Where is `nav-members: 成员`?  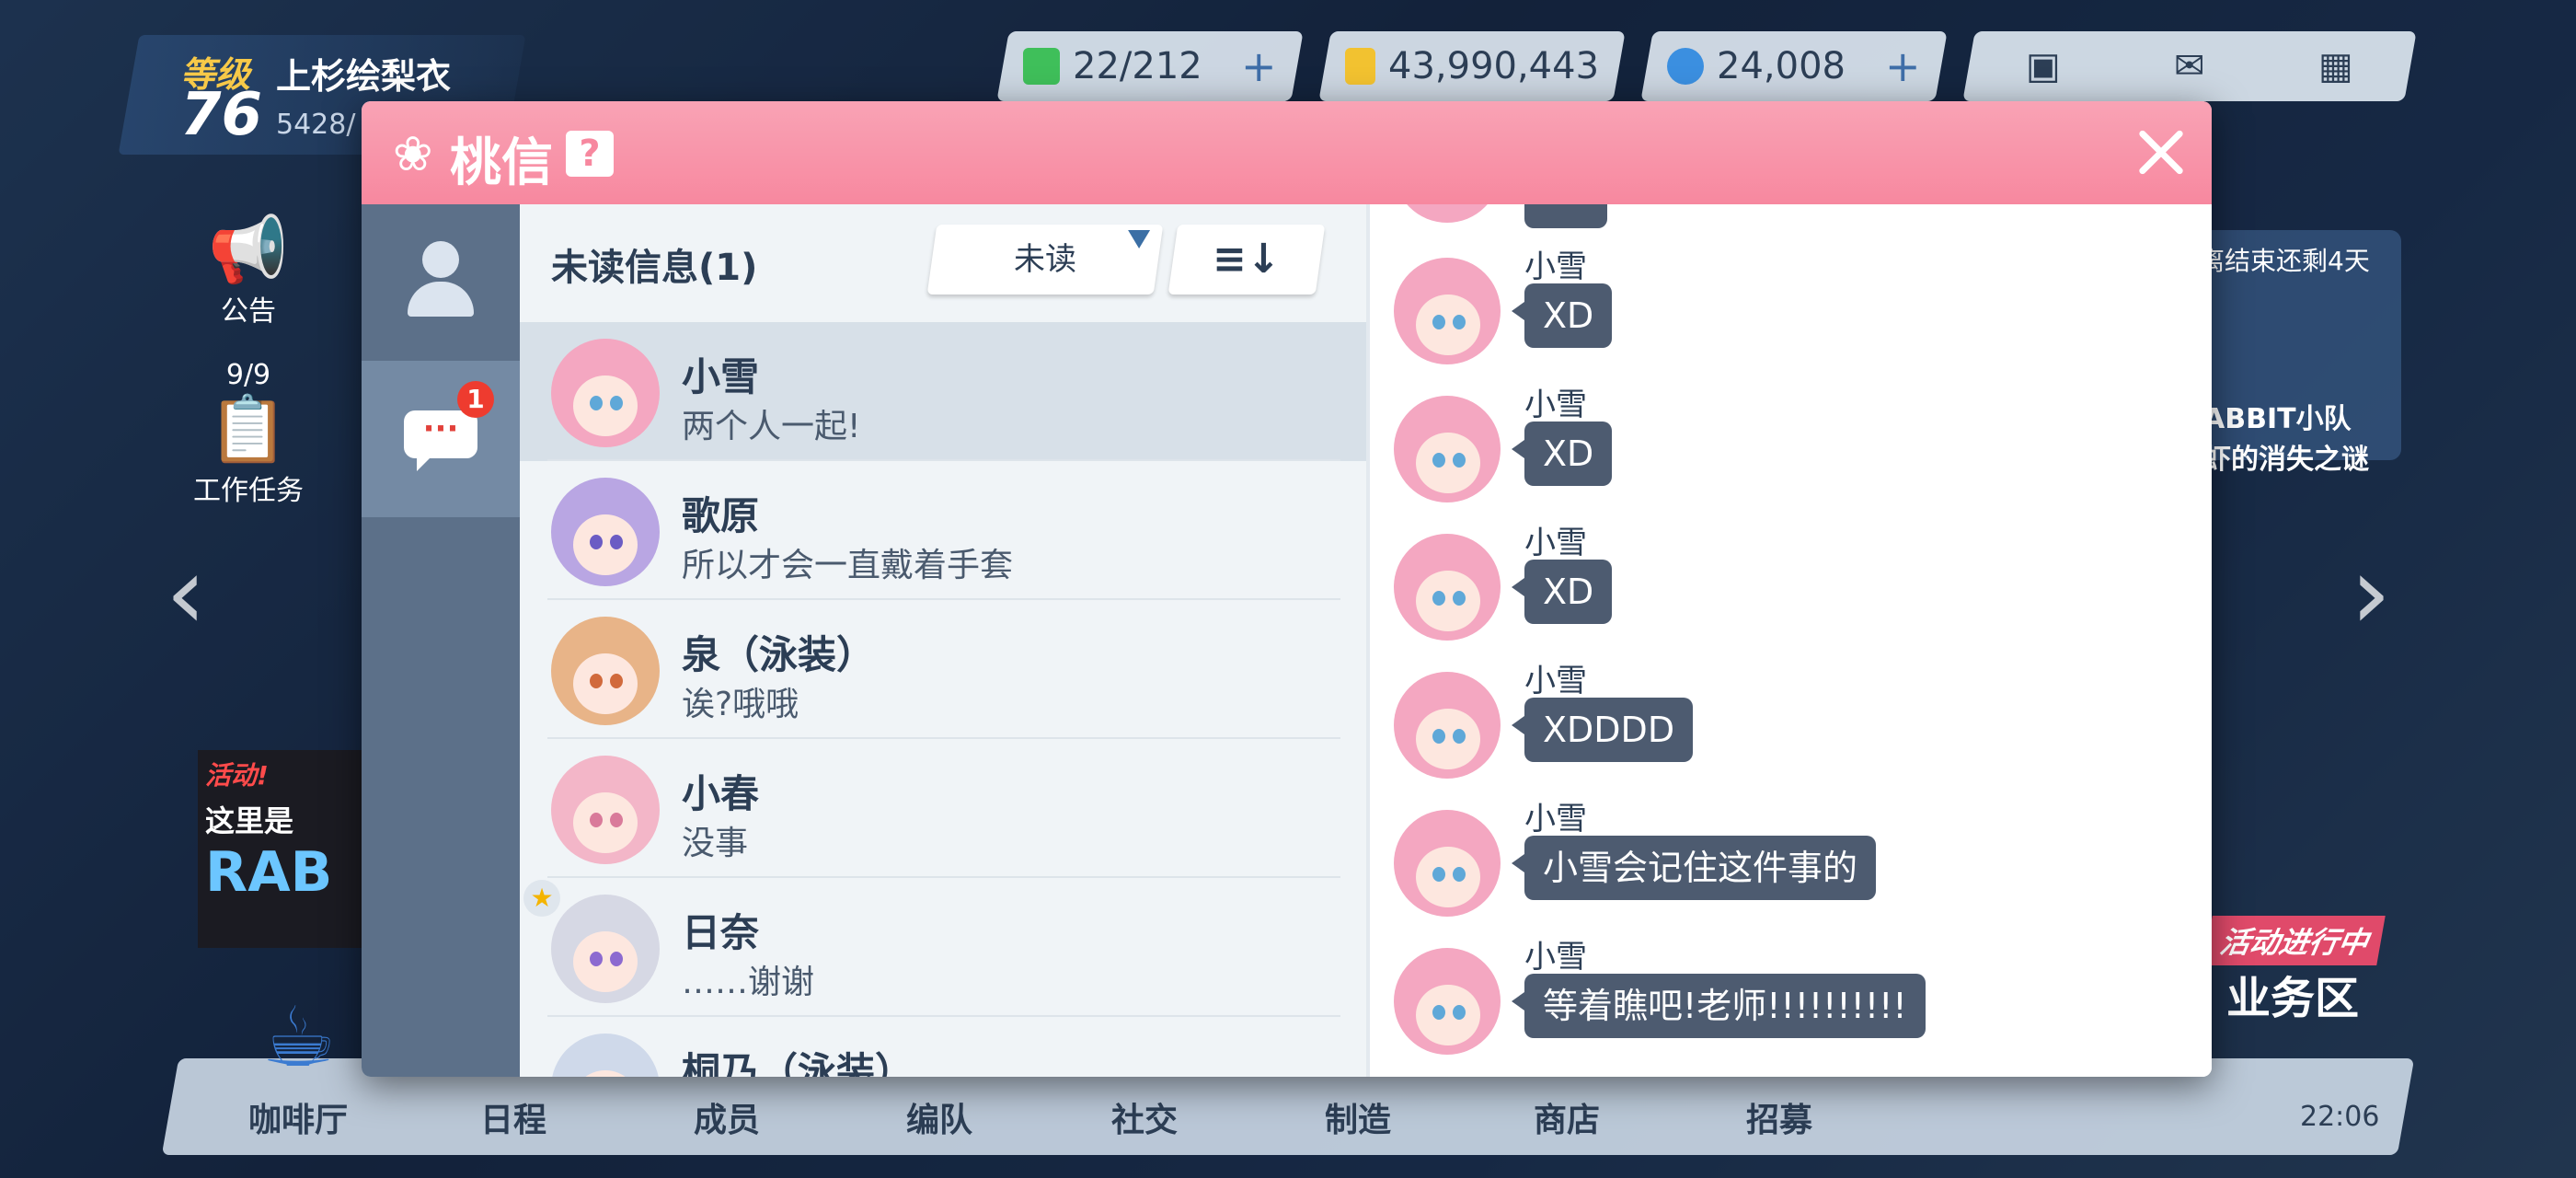
nav-members: 成员 is located at coordinates (727, 1117).